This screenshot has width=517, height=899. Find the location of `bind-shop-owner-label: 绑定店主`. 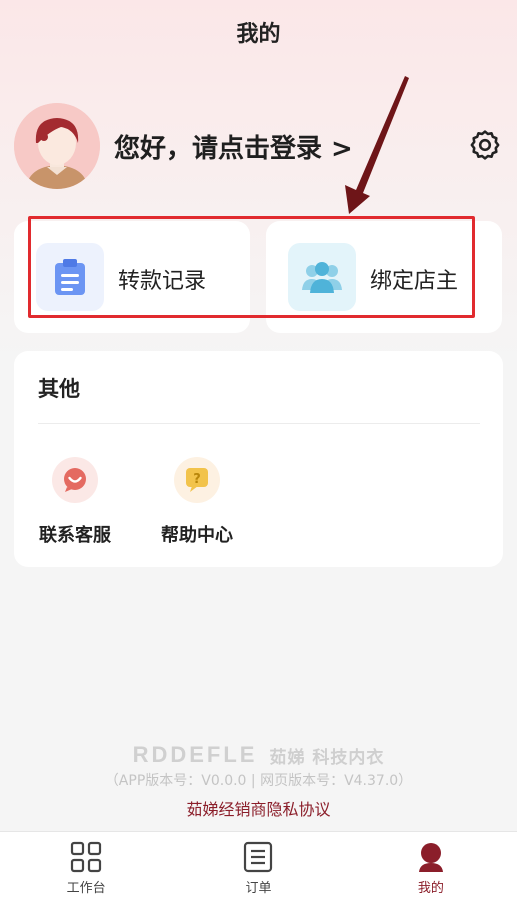

bind-shop-owner-label: 绑定店主 is located at coordinates (414, 281).